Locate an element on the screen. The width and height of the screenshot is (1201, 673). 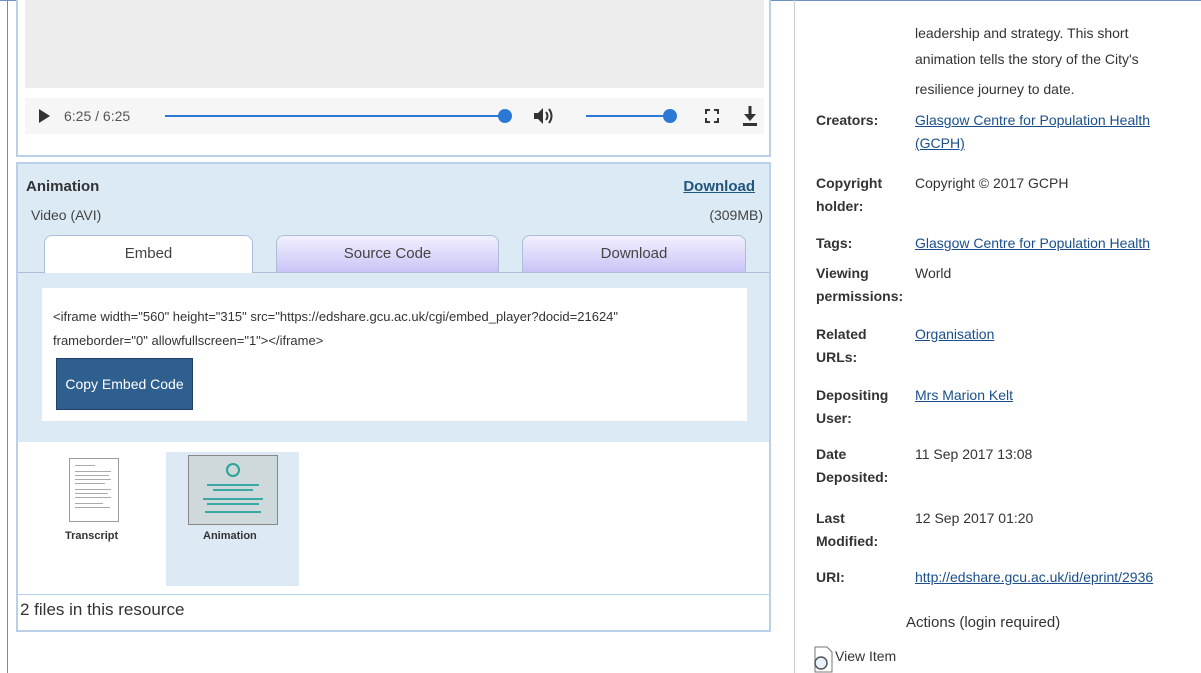
tab-source-code: Source Code is located at coordinates (387, 253).